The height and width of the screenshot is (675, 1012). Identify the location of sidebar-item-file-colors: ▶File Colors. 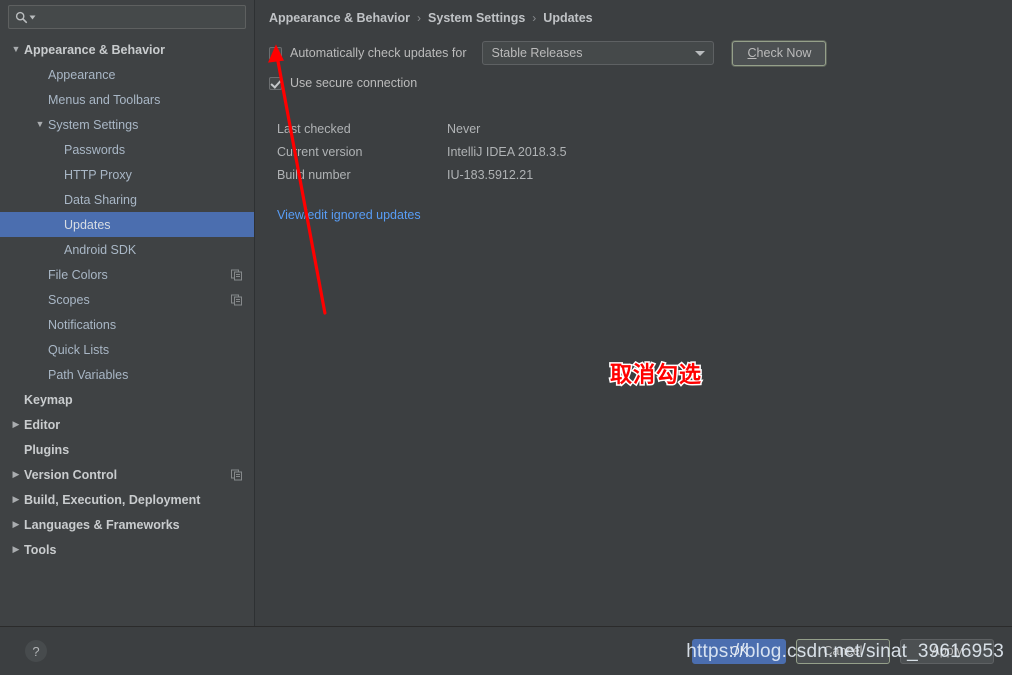
(127, 274).